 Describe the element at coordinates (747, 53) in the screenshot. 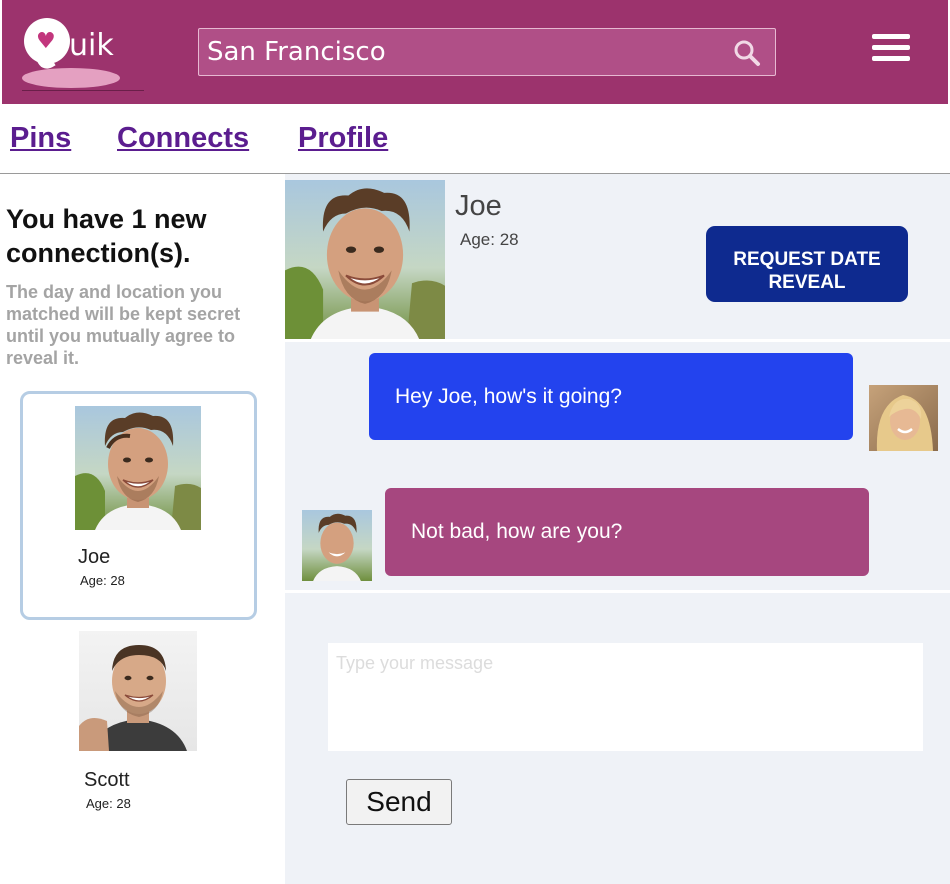

I see `search-icon` at that location.